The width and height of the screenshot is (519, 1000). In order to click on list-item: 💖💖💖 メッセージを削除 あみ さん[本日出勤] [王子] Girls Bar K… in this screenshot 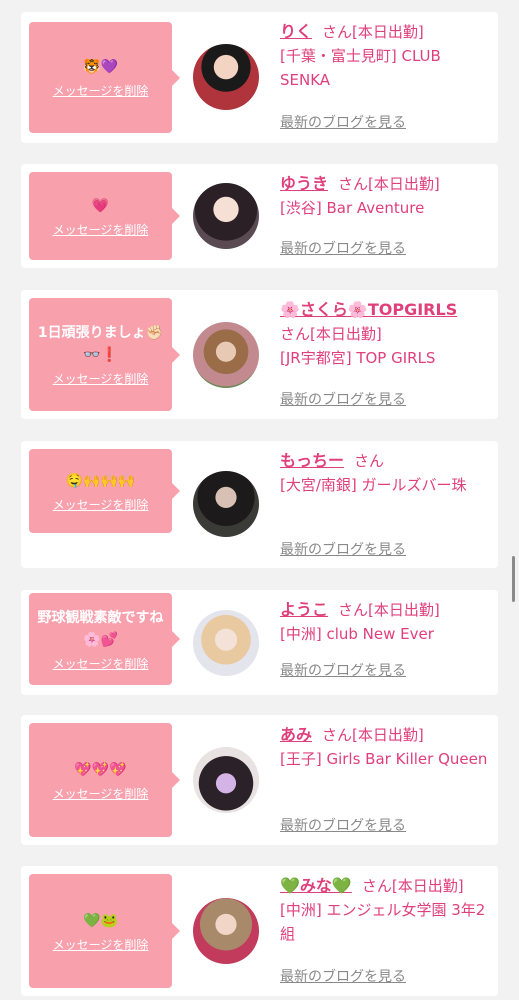, I will do `click(259, 780)`.